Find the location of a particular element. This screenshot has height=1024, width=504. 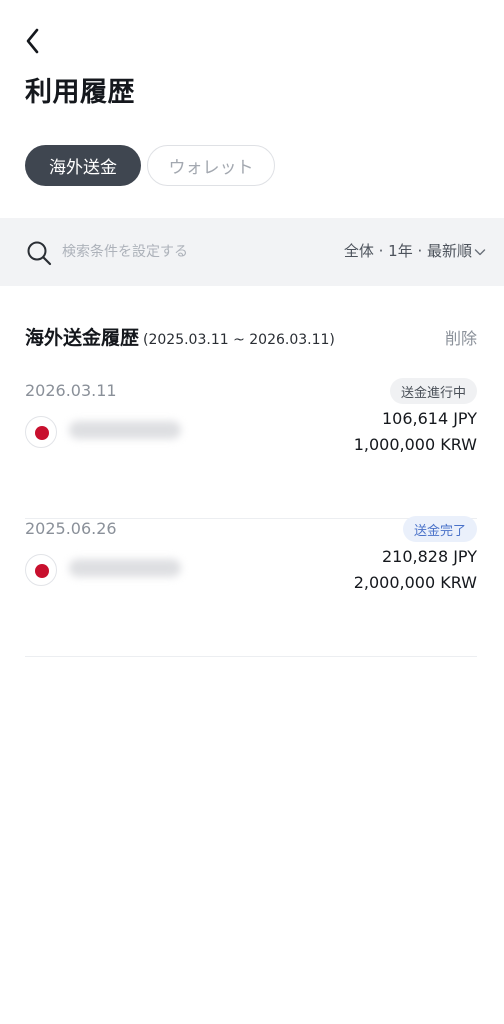

filter-summary: 全体 · 1年 · 最新順 is located at coordinates (408, 250).